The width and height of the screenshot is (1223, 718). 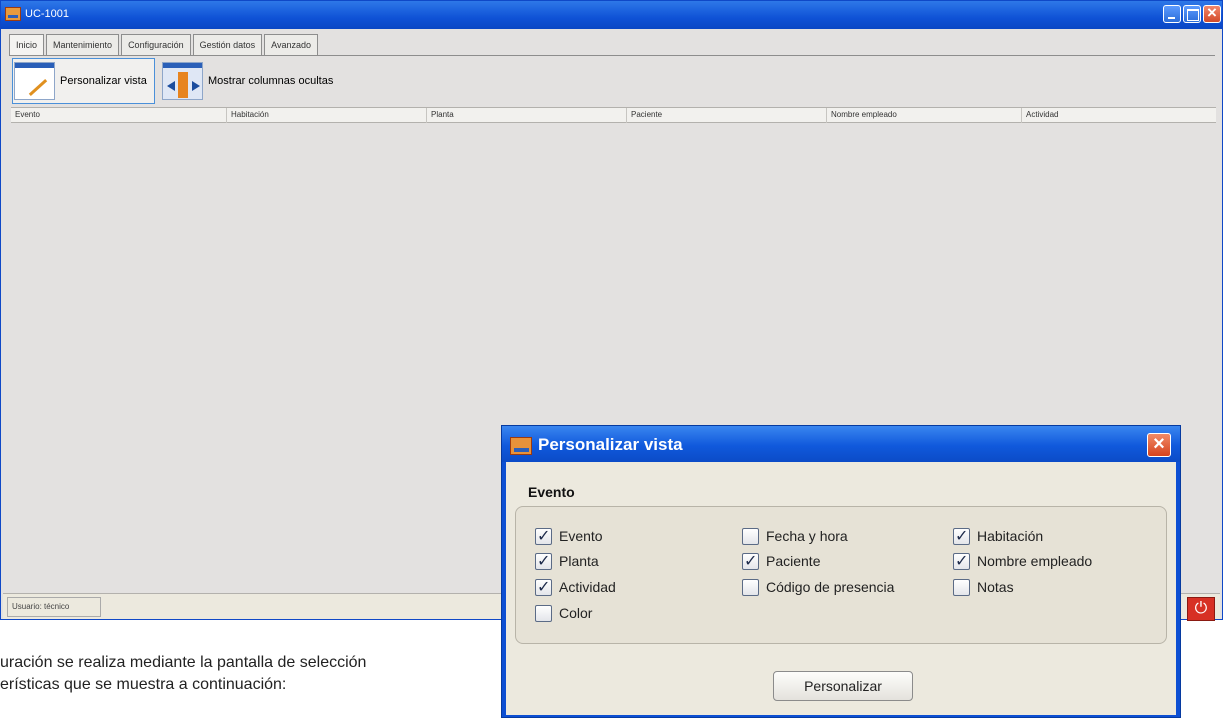 I want to click on window-title: UC-1001, so click(x=47, y=14).